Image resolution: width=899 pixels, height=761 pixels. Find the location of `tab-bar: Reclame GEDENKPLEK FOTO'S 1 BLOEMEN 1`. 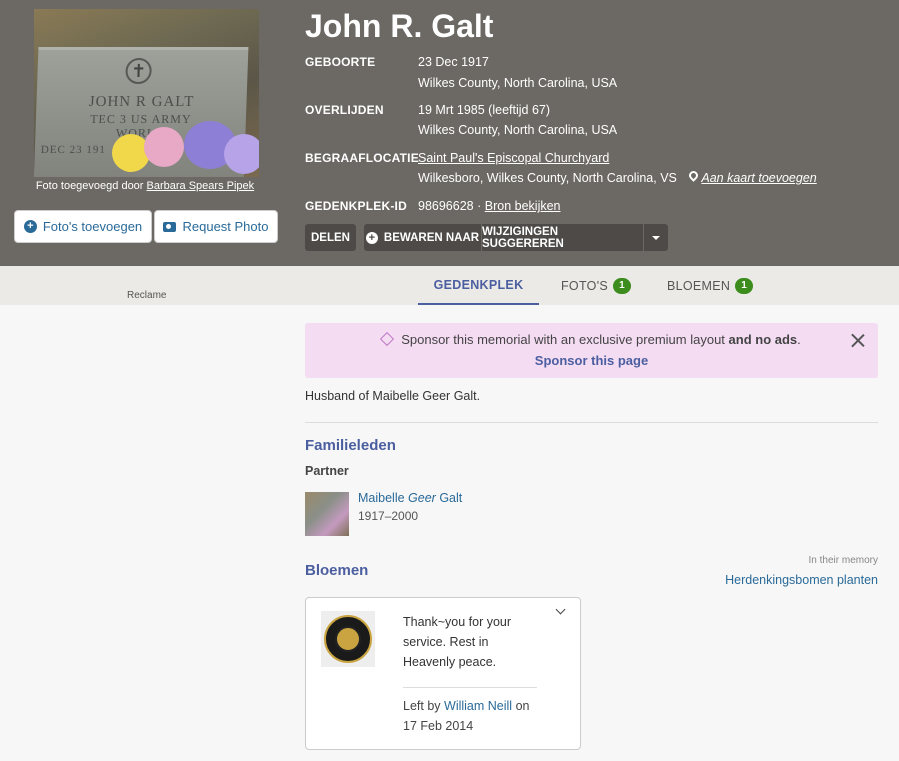

tab-bar: Reclame GEDENKPLEK FOTO'S 1 BLOEMEN 1 is located at coordinates (449, 285).